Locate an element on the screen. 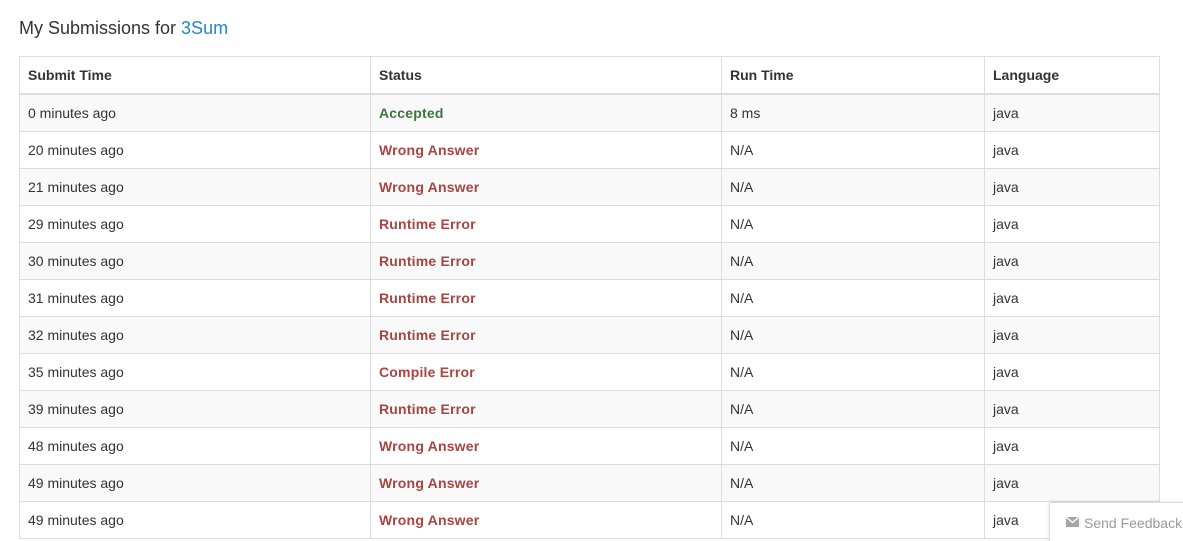 The height and width of the screenshot is (541, 1183). table-row: 31 minutes ago Runtime Error N/A java is located at coordinates (589, 298).